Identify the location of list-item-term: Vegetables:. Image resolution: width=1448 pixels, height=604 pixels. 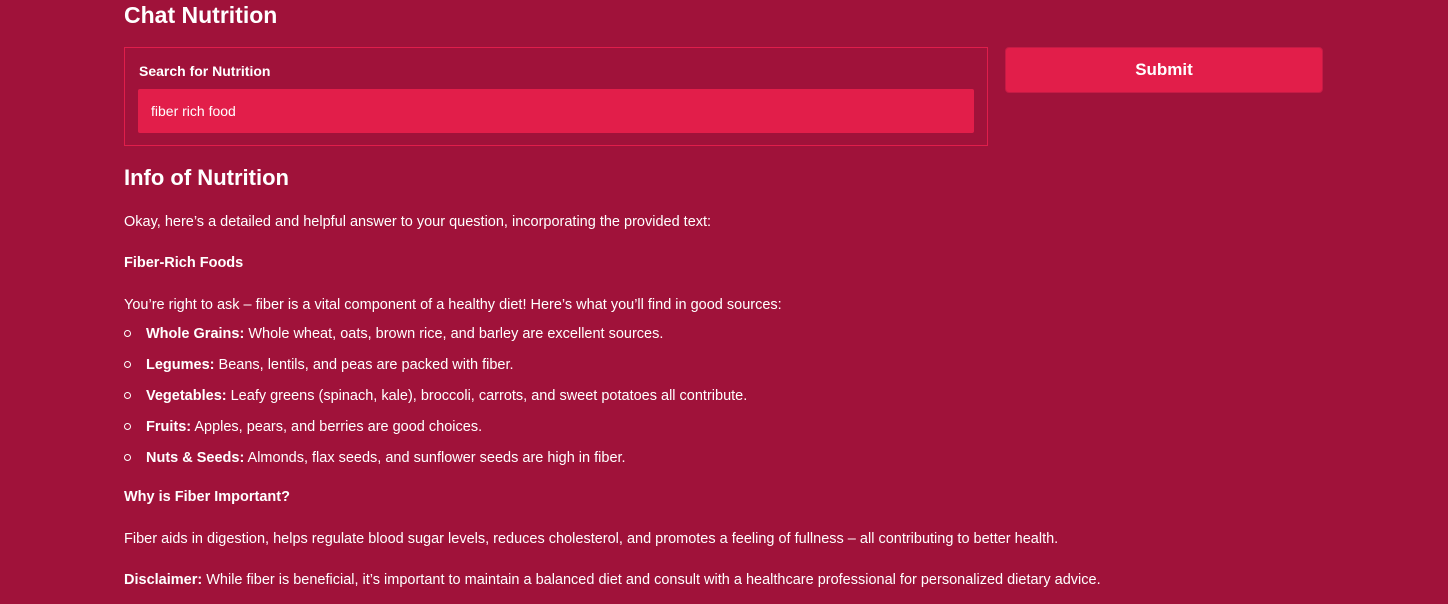
(186, 396).